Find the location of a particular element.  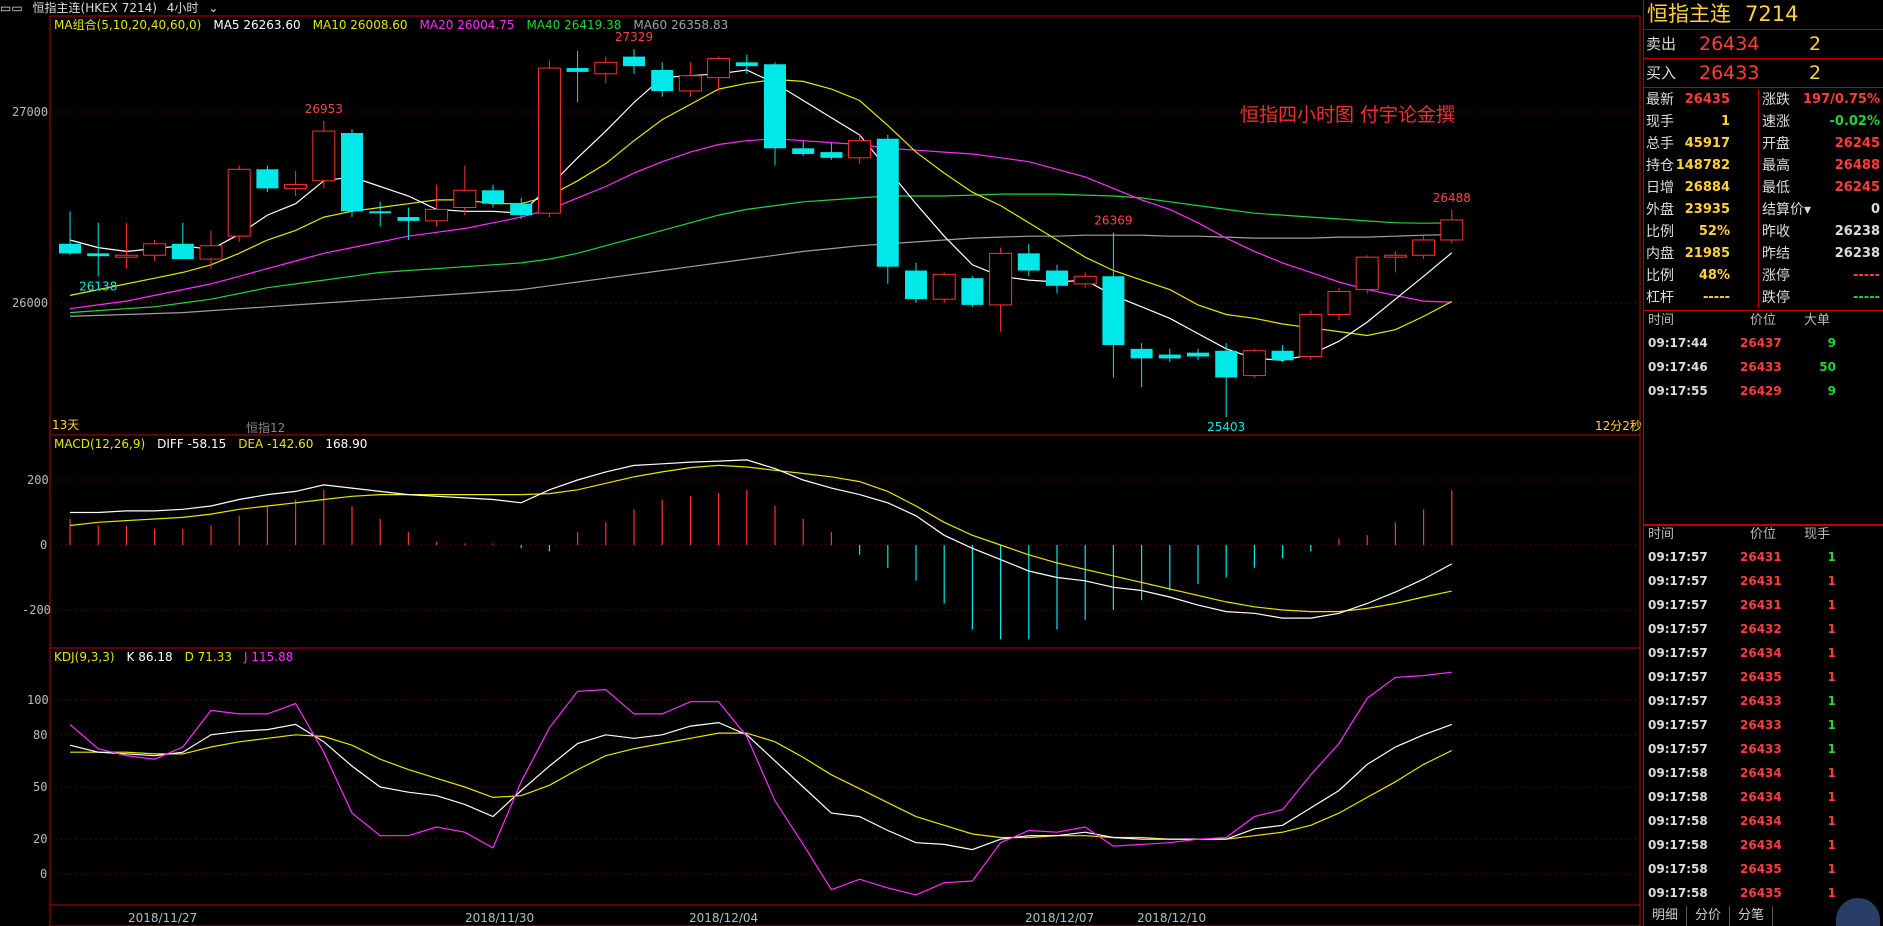

stat-label: 涨停 is located at coordinates (1776, 276).